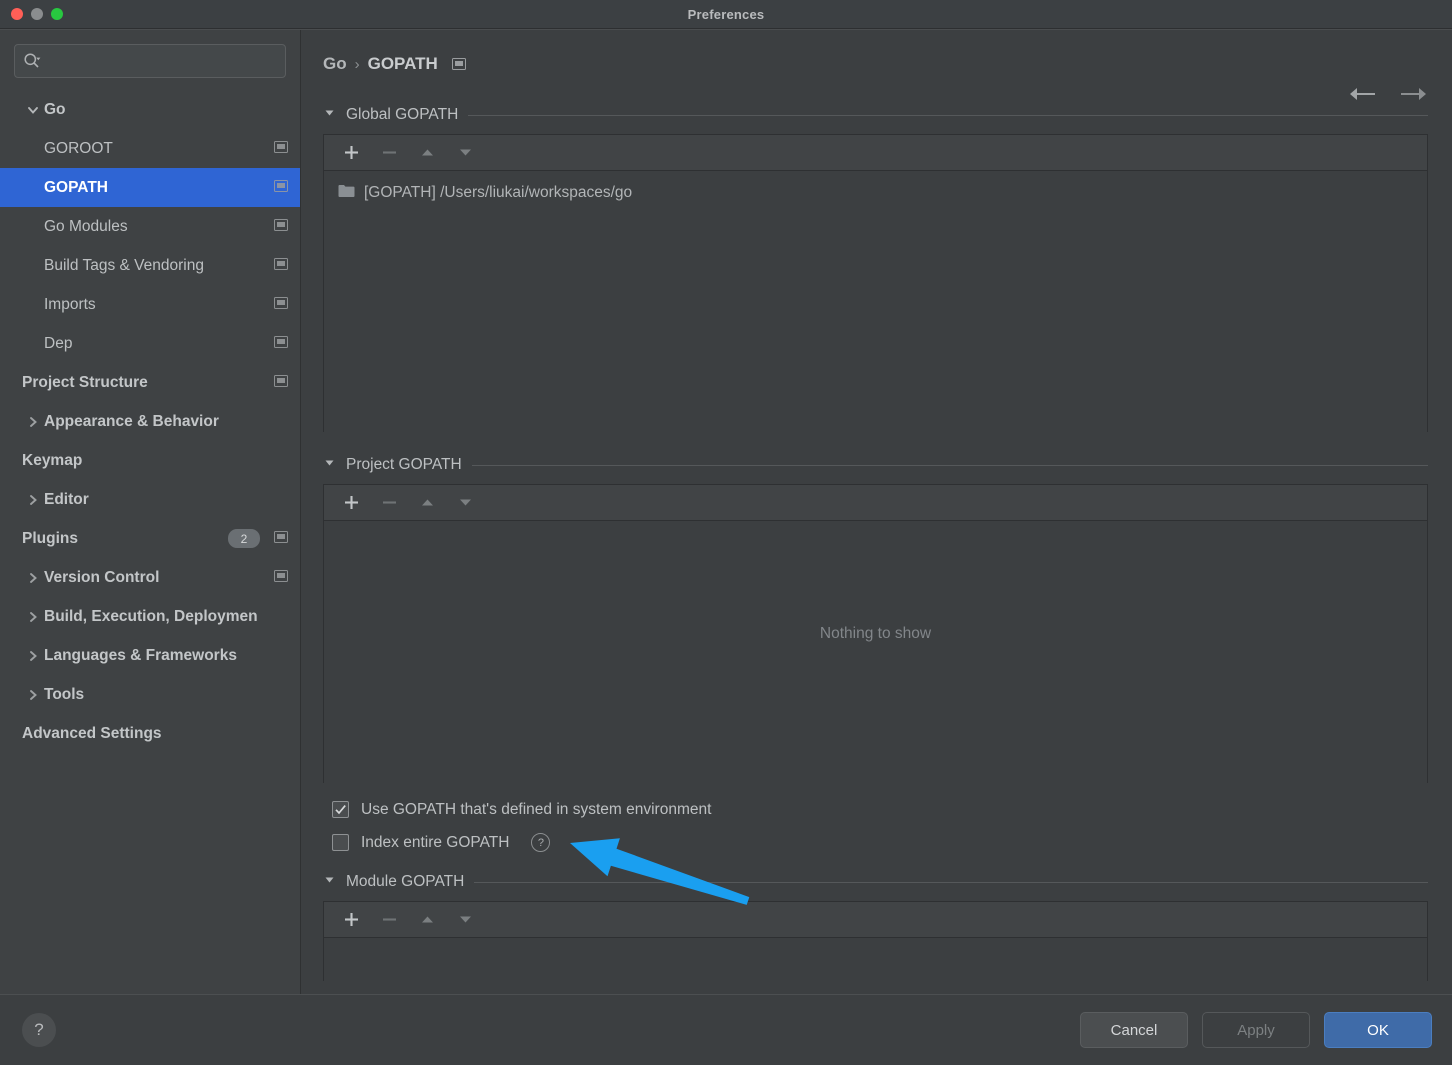 The image size is (1452, 1065). What do you see at coordinates (726, 1029) in the screenshot?
I see `dialog-footer: ? Cancel Apply OK` at bounding box center [726, 1029].